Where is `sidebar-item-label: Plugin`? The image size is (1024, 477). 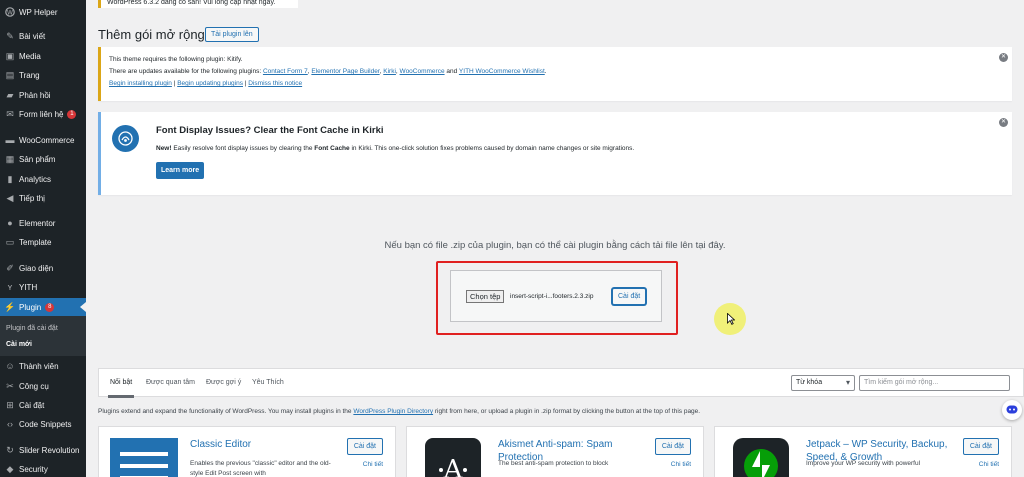
sidebar-item-label: Plugin is located at coordinates (30, 307).